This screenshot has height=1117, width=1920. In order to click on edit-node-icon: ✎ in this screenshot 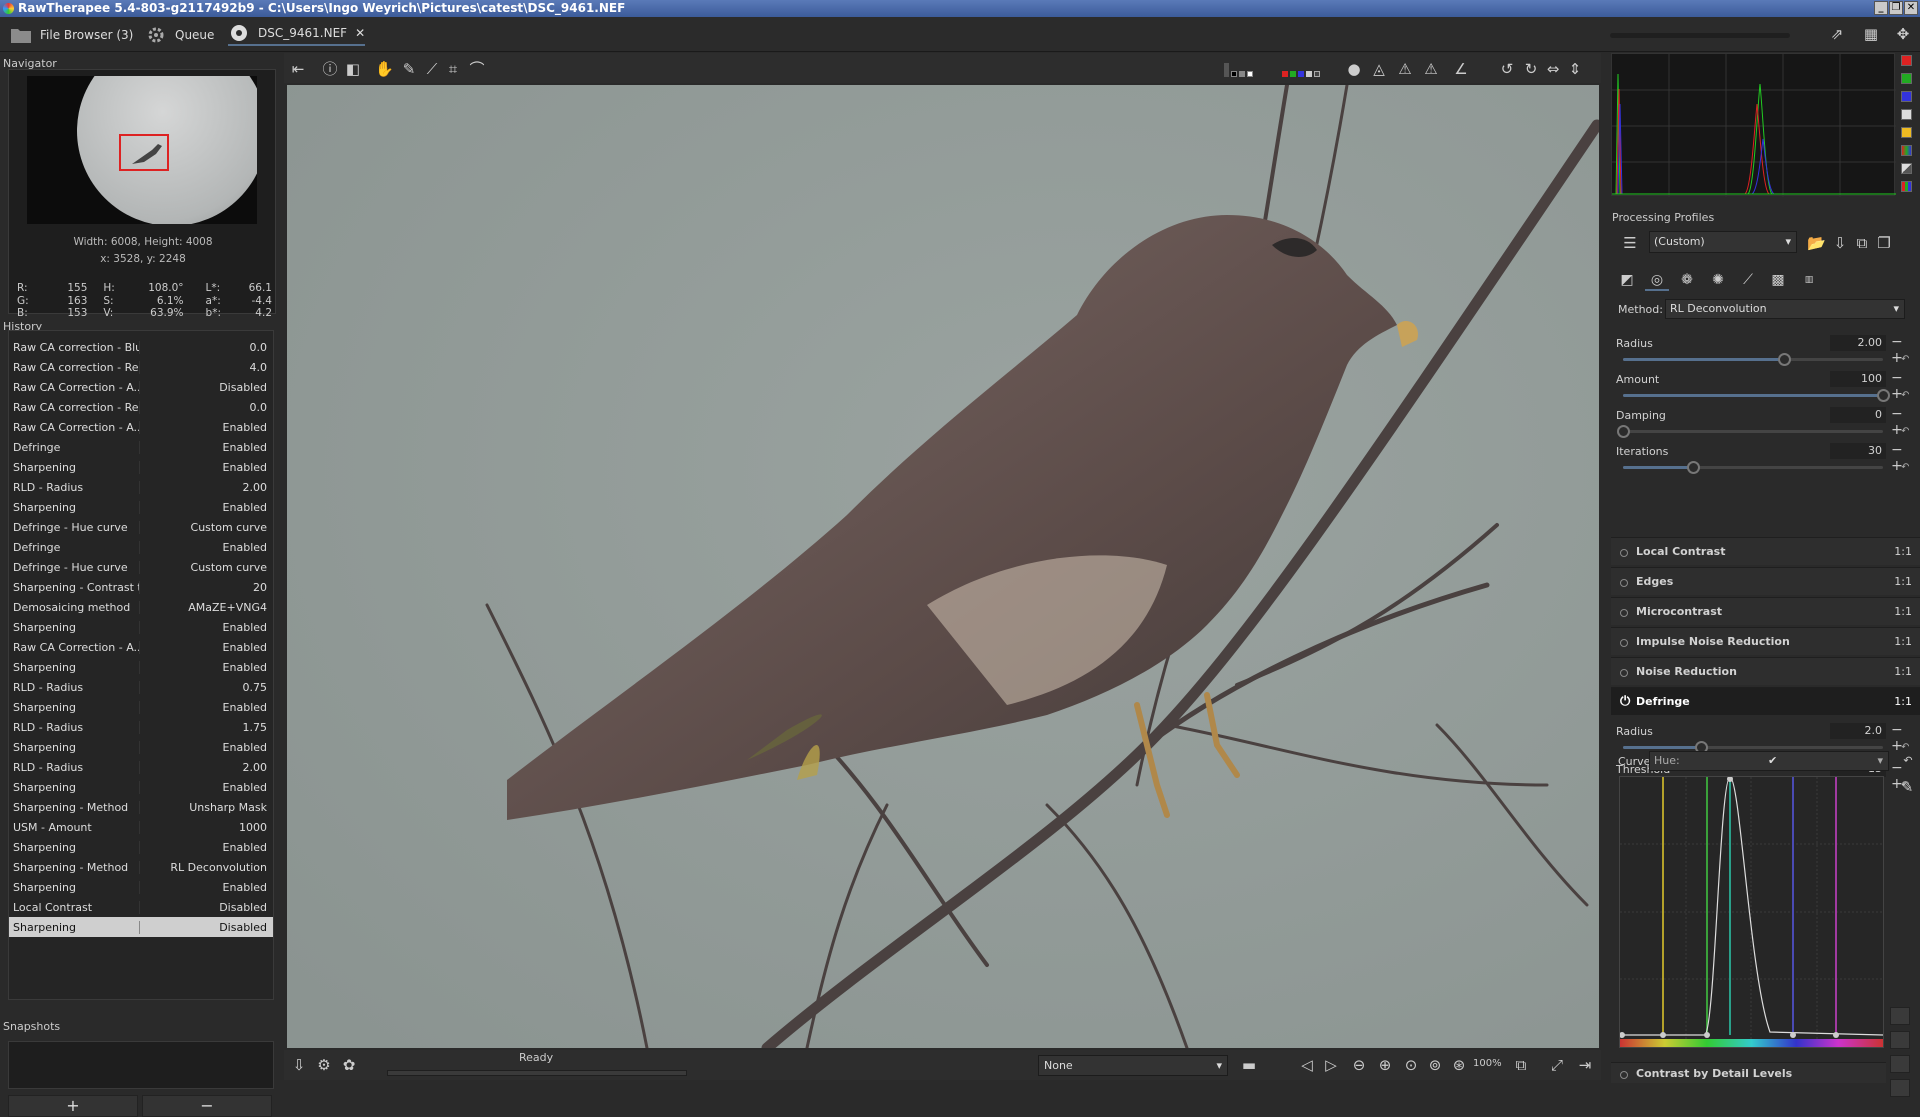, I will do `click(1907, 787)`.